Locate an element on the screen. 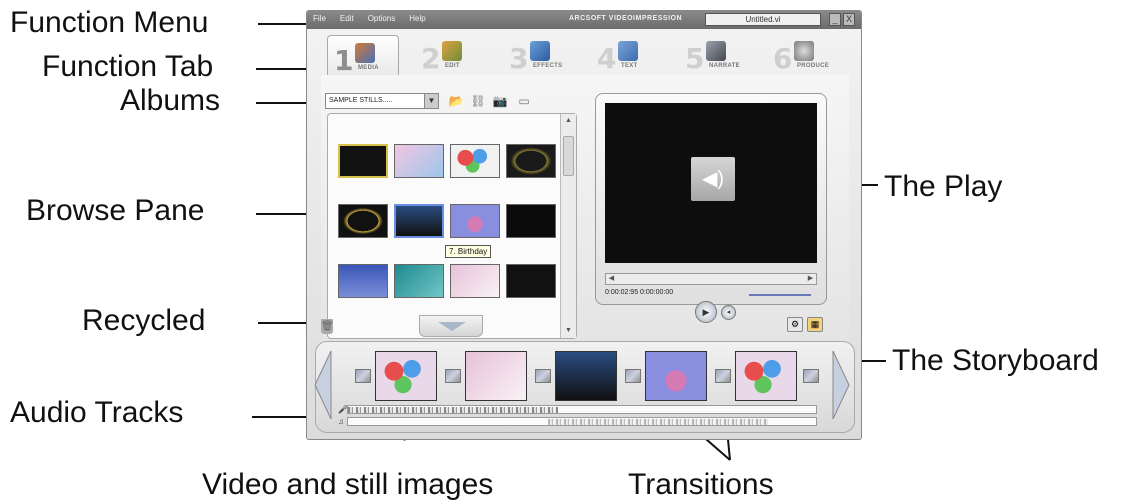  function-menu: File Edit Options Help is located at coordinates (369, 18).